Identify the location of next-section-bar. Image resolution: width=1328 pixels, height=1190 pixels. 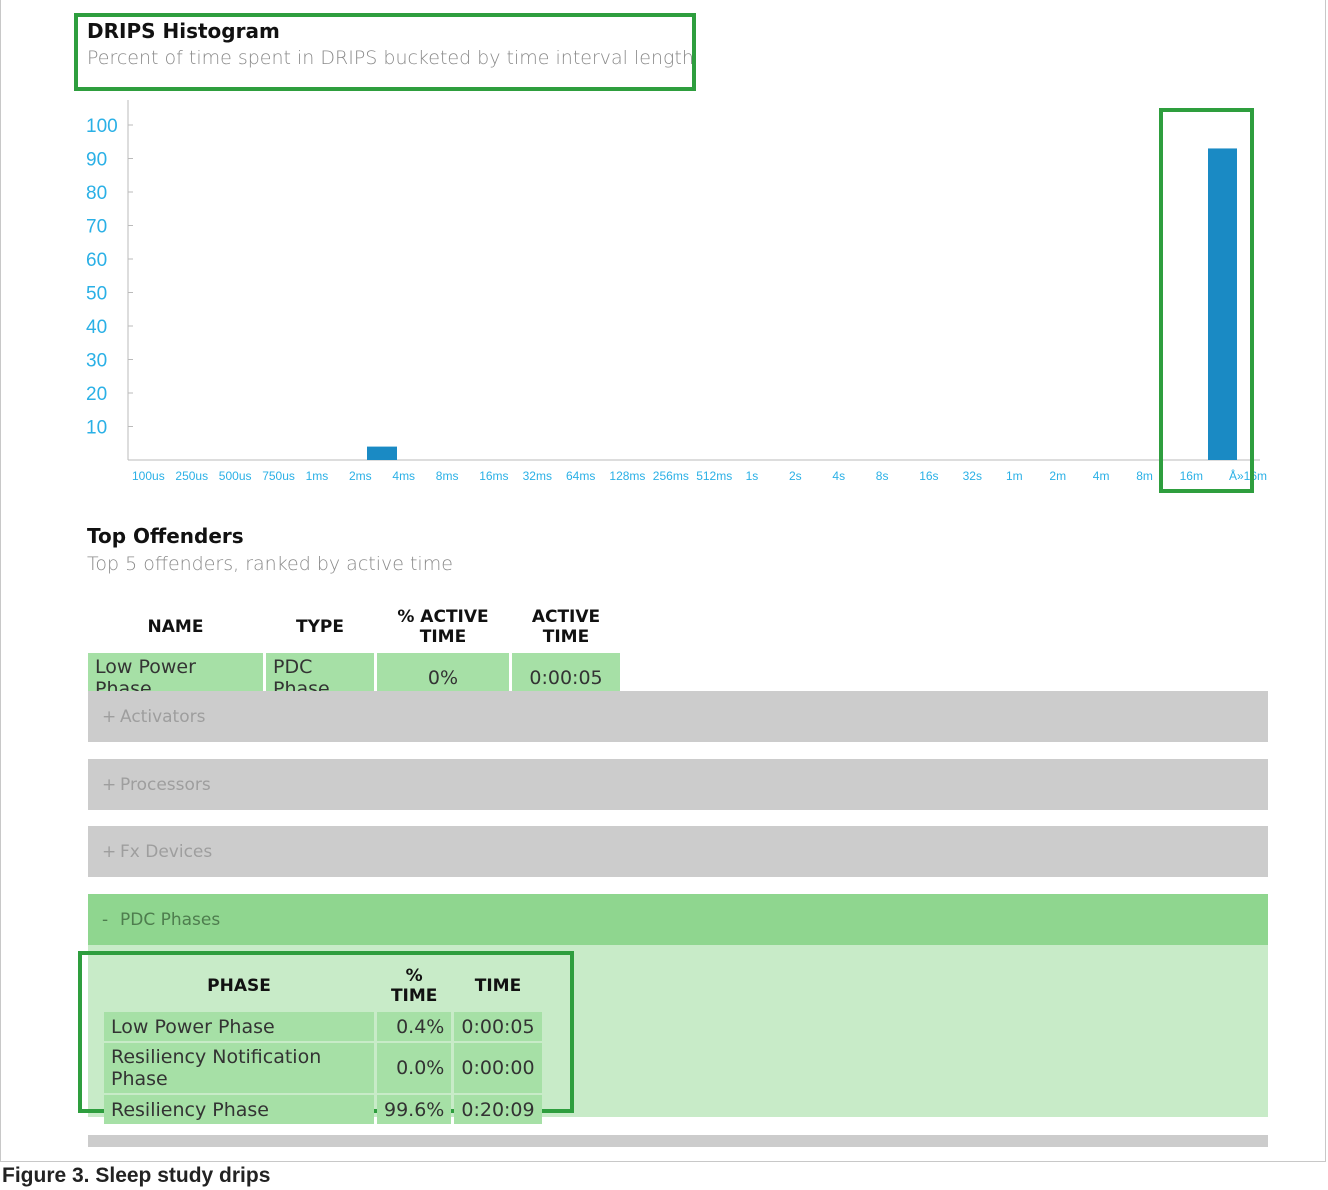
(678, 1141).